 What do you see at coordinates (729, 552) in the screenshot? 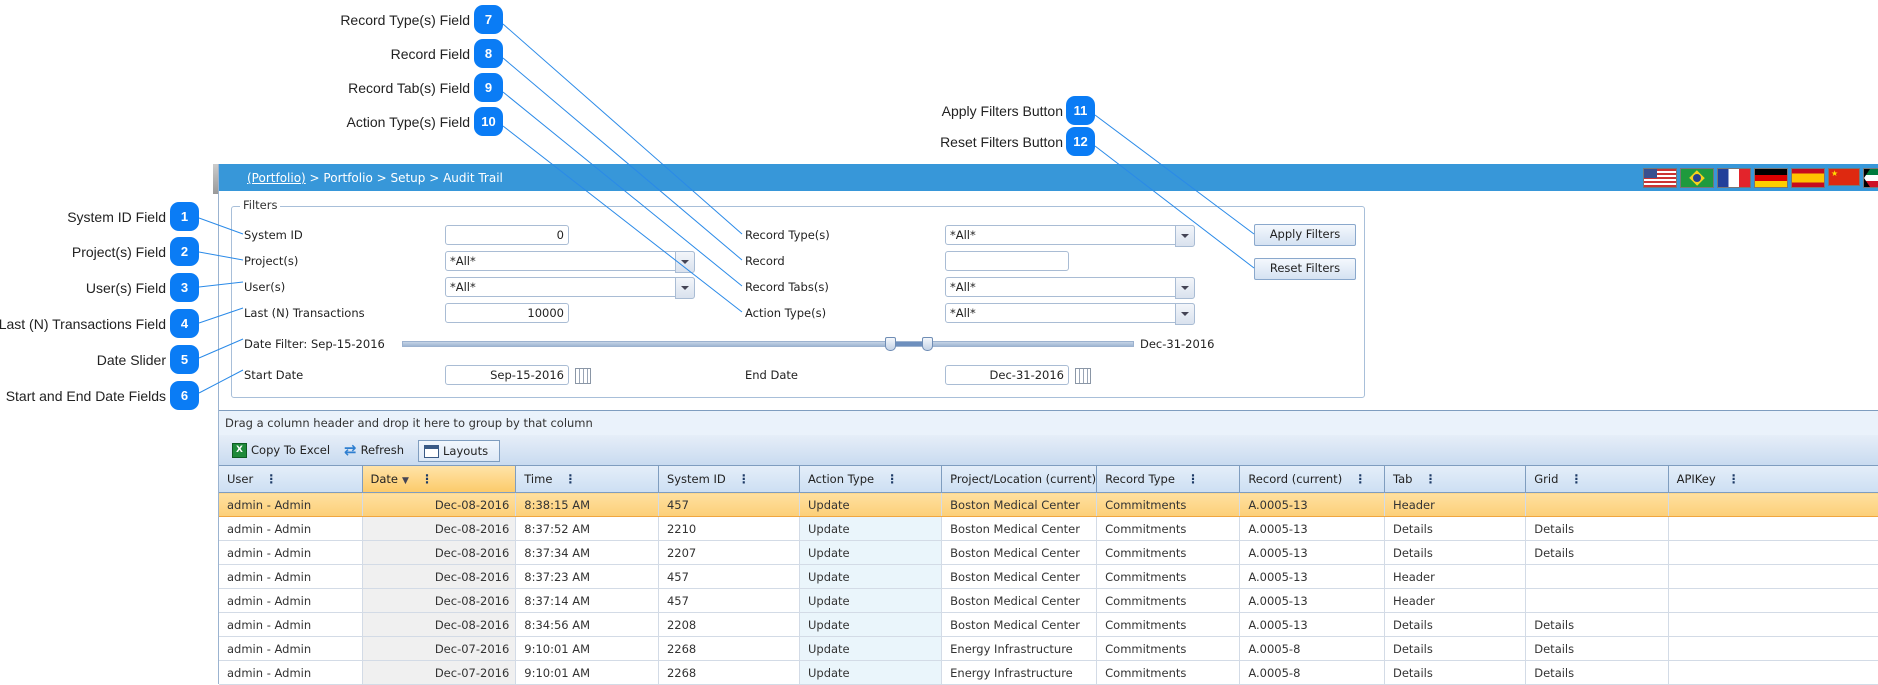
I see `cell-system-id: 2207` at bounding box center [729, 552].